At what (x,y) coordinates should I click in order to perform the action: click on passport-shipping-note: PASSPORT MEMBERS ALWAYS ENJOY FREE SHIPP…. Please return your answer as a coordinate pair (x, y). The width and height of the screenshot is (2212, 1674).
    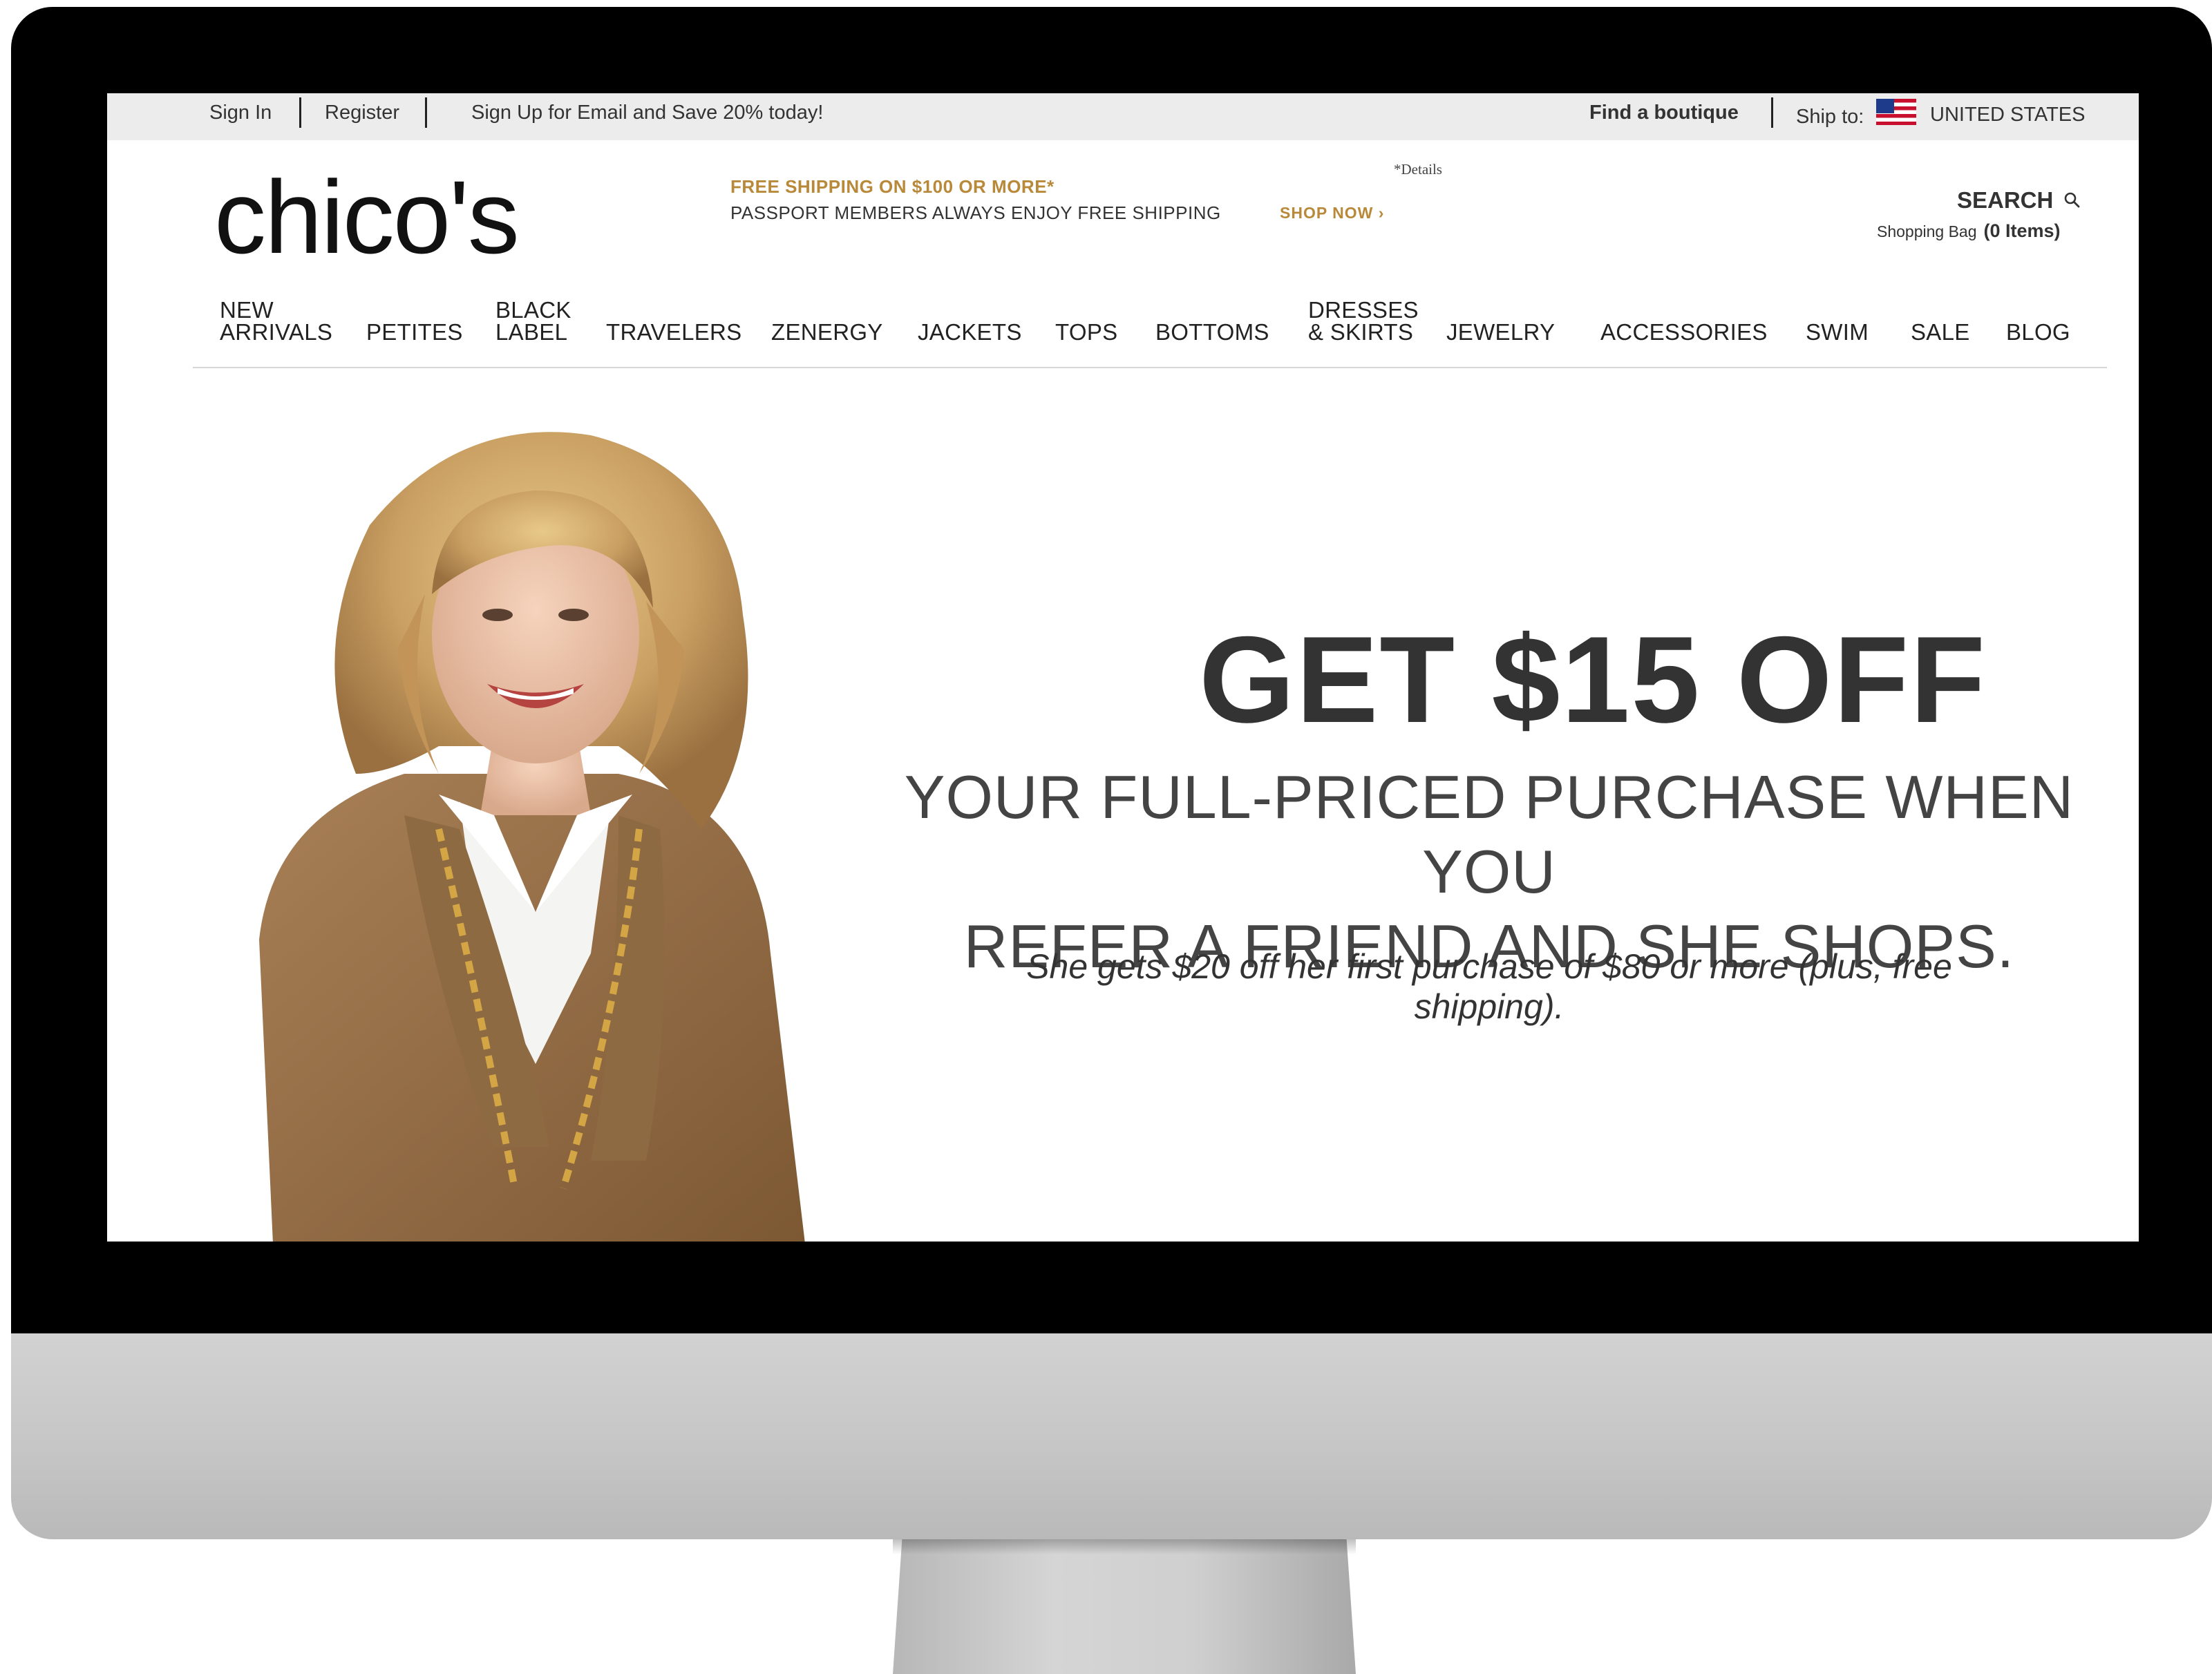
    Looking at the image, I should click on (975, 213).